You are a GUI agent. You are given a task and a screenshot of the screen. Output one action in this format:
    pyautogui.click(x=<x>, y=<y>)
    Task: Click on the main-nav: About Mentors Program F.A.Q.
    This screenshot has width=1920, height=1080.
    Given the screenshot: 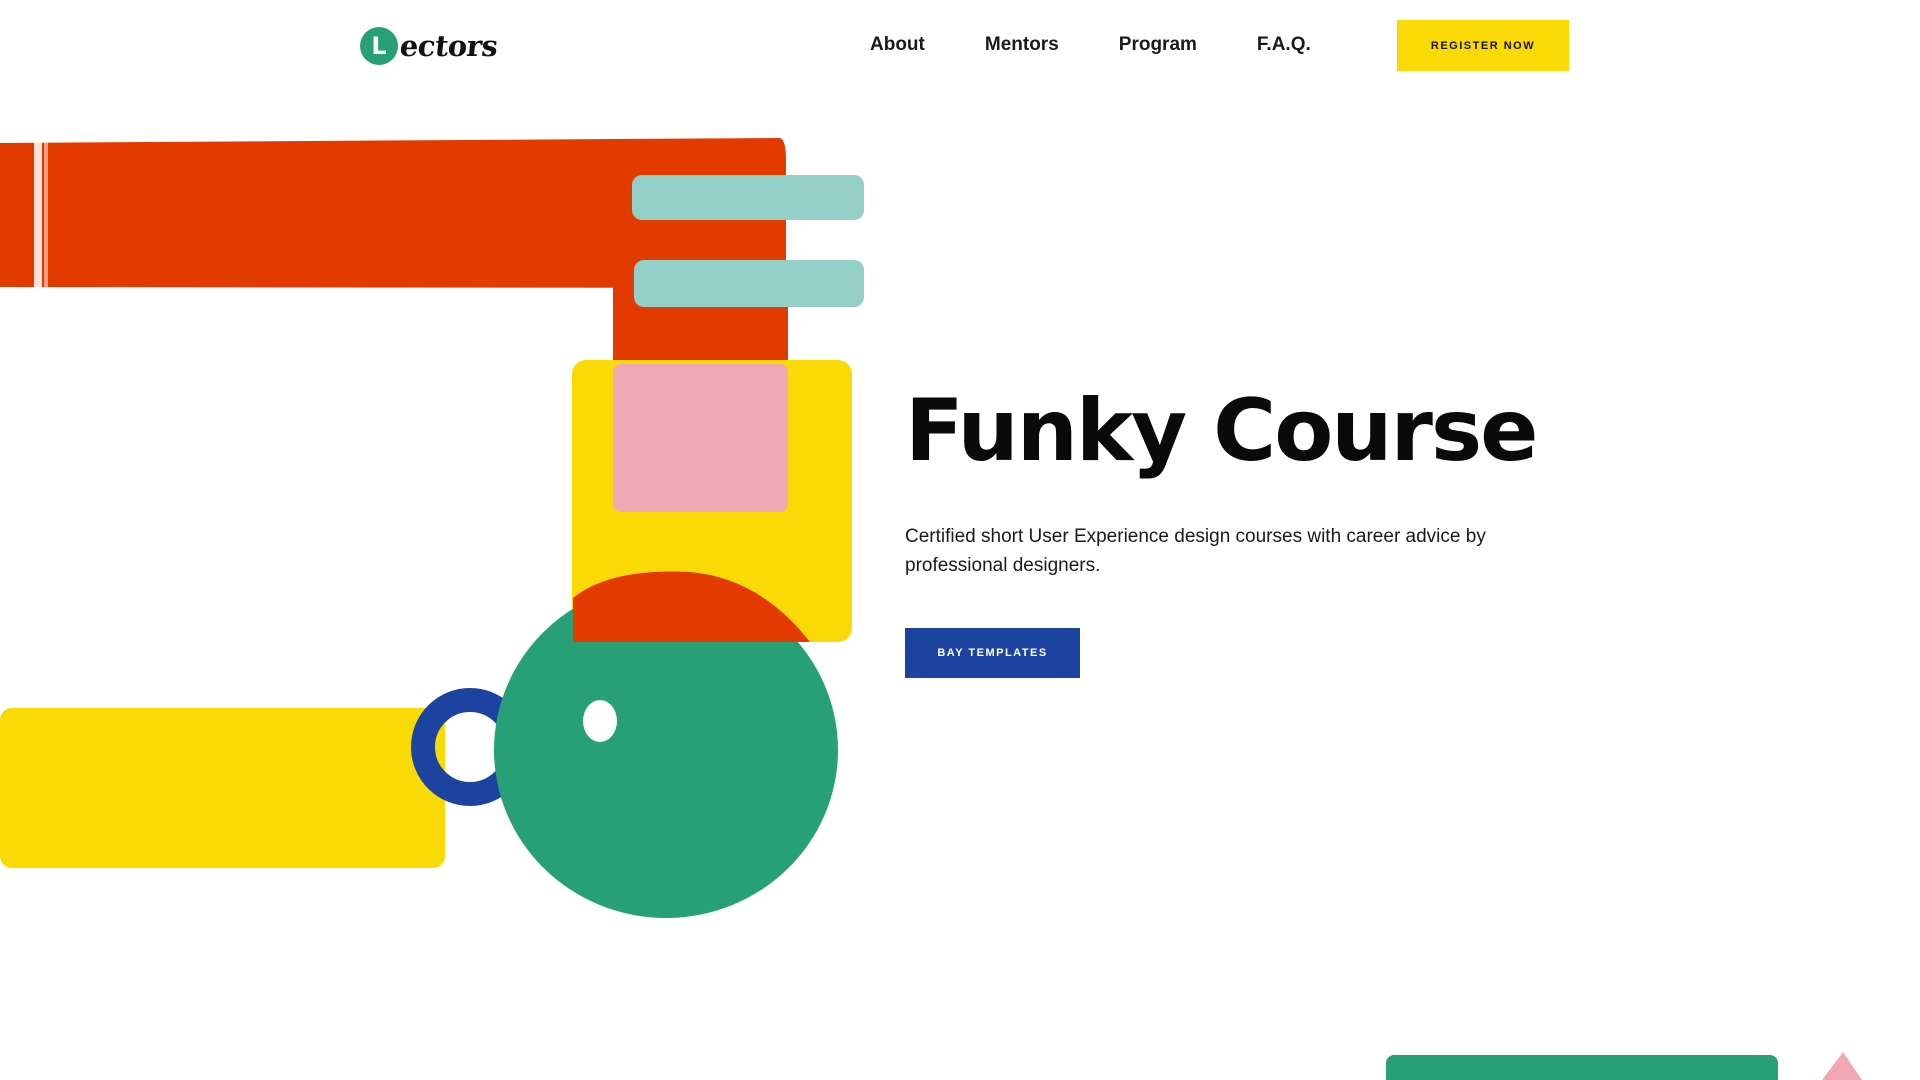 What is the action you would take?
    pyautogui.click(x=1120, y=45)
    